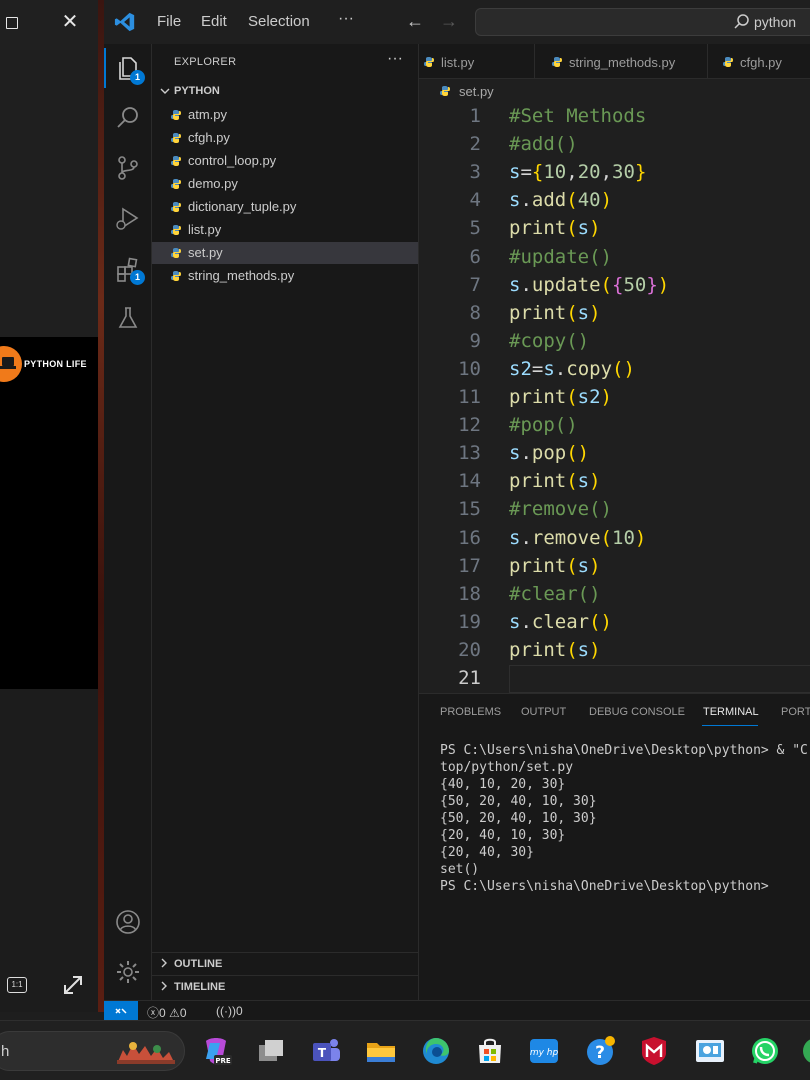 This screenshot has height=1080, width=810. I want to click on line-number: 14, so click(469, 481).